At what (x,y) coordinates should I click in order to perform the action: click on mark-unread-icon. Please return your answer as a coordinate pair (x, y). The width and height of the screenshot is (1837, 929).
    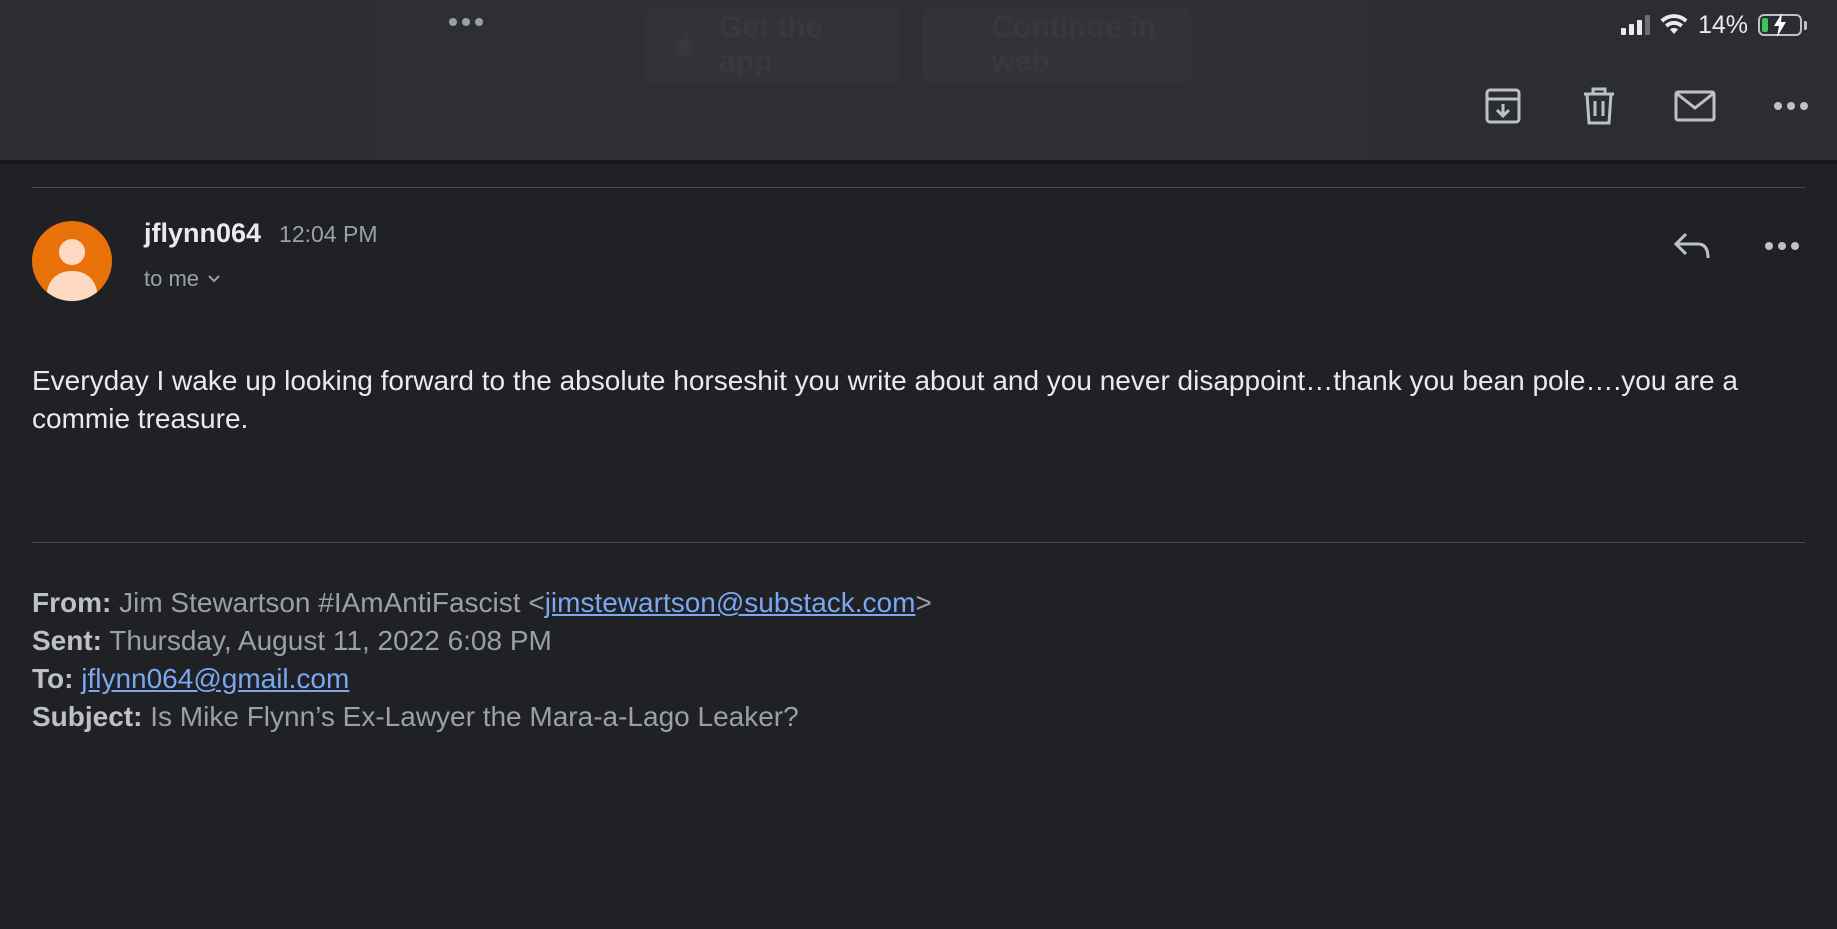
    Looking at the image, I should click on (1695, 106).